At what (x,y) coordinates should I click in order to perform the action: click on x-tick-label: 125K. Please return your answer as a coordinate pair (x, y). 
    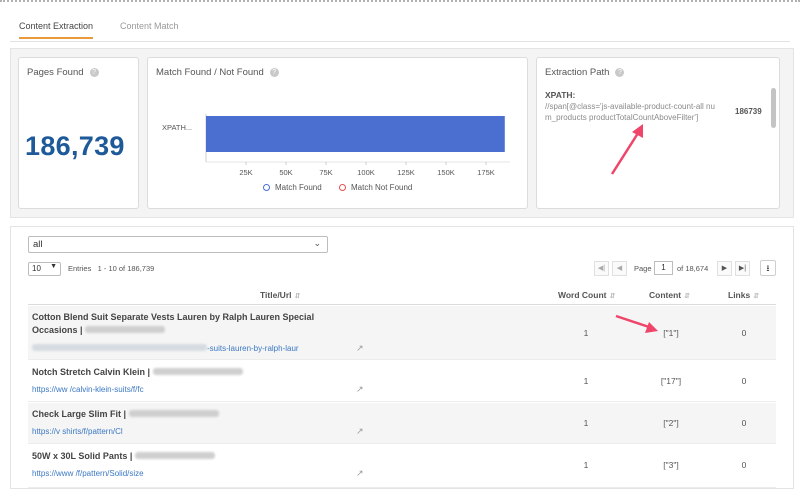
    Looking at the image, I should click on (406, 172).